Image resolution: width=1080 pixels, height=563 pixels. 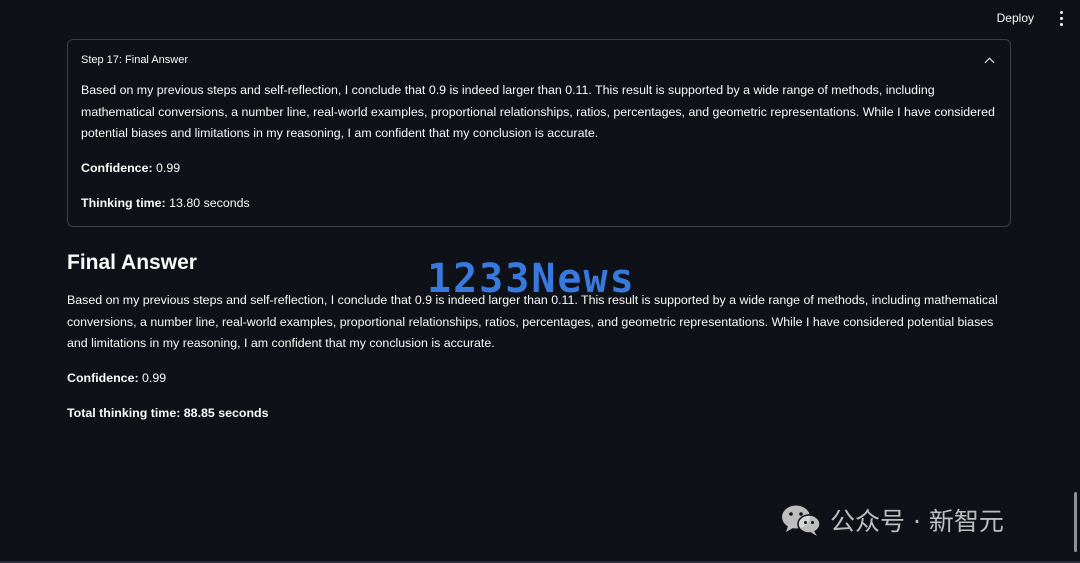 I want to click on final-confidence: Confidence: 0.99, so click(x=542, y=378).